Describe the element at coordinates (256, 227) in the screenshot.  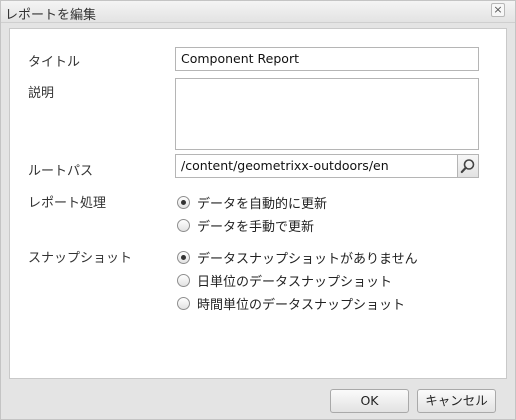
I see `radio-label: データを手動で更新` at that location.